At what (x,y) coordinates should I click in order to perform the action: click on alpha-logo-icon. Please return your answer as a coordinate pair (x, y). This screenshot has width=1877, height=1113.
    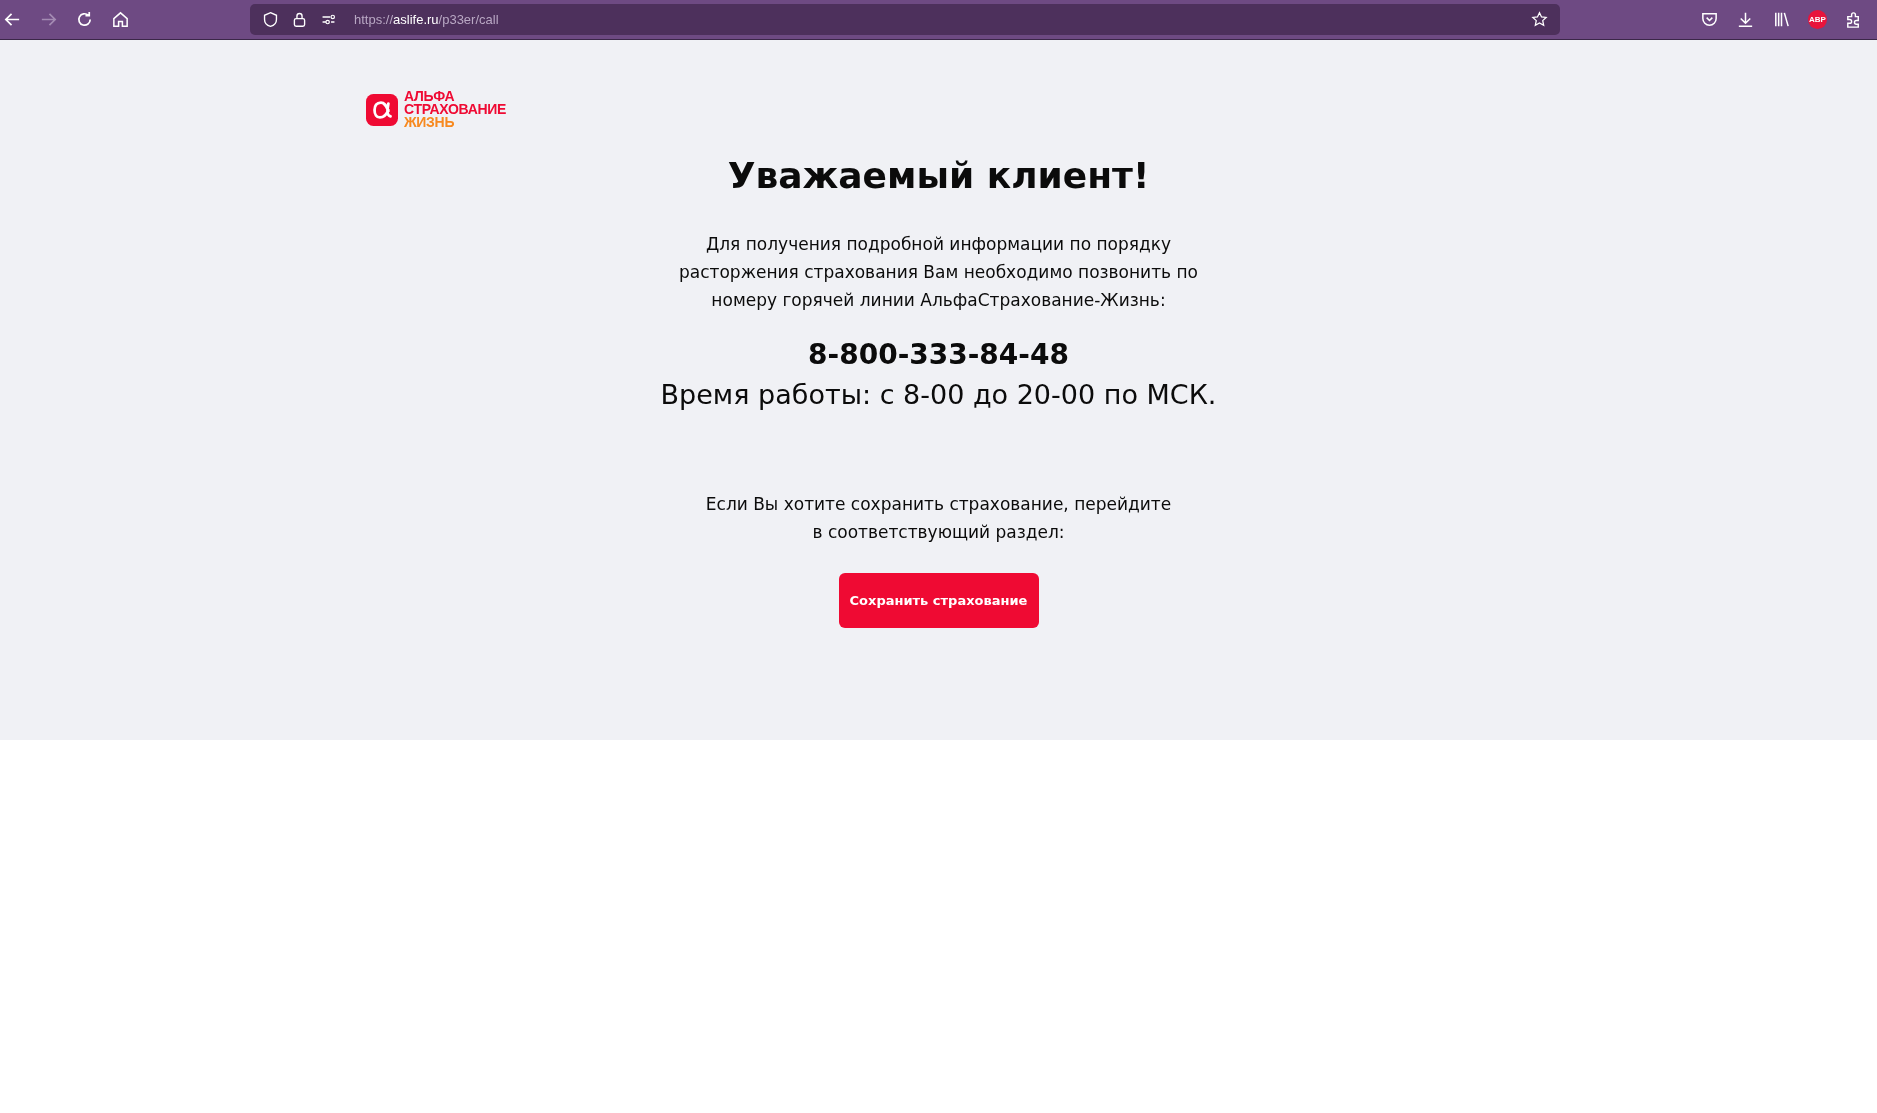
    Looking at the image, I should click on (382, 109).